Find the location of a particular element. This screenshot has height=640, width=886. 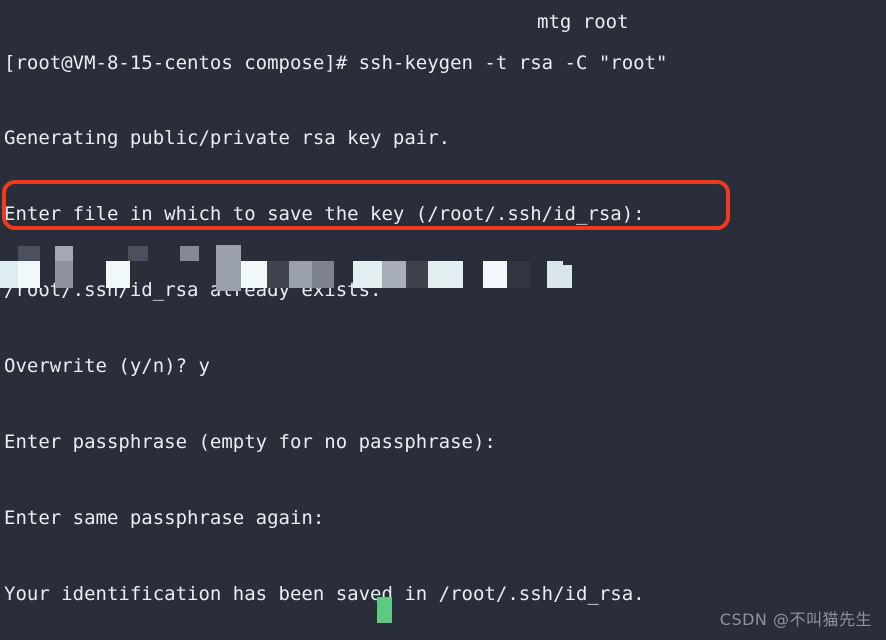

csdn-watermark: CSDN @不叫猫先生 is located at coordinates (795, 619).